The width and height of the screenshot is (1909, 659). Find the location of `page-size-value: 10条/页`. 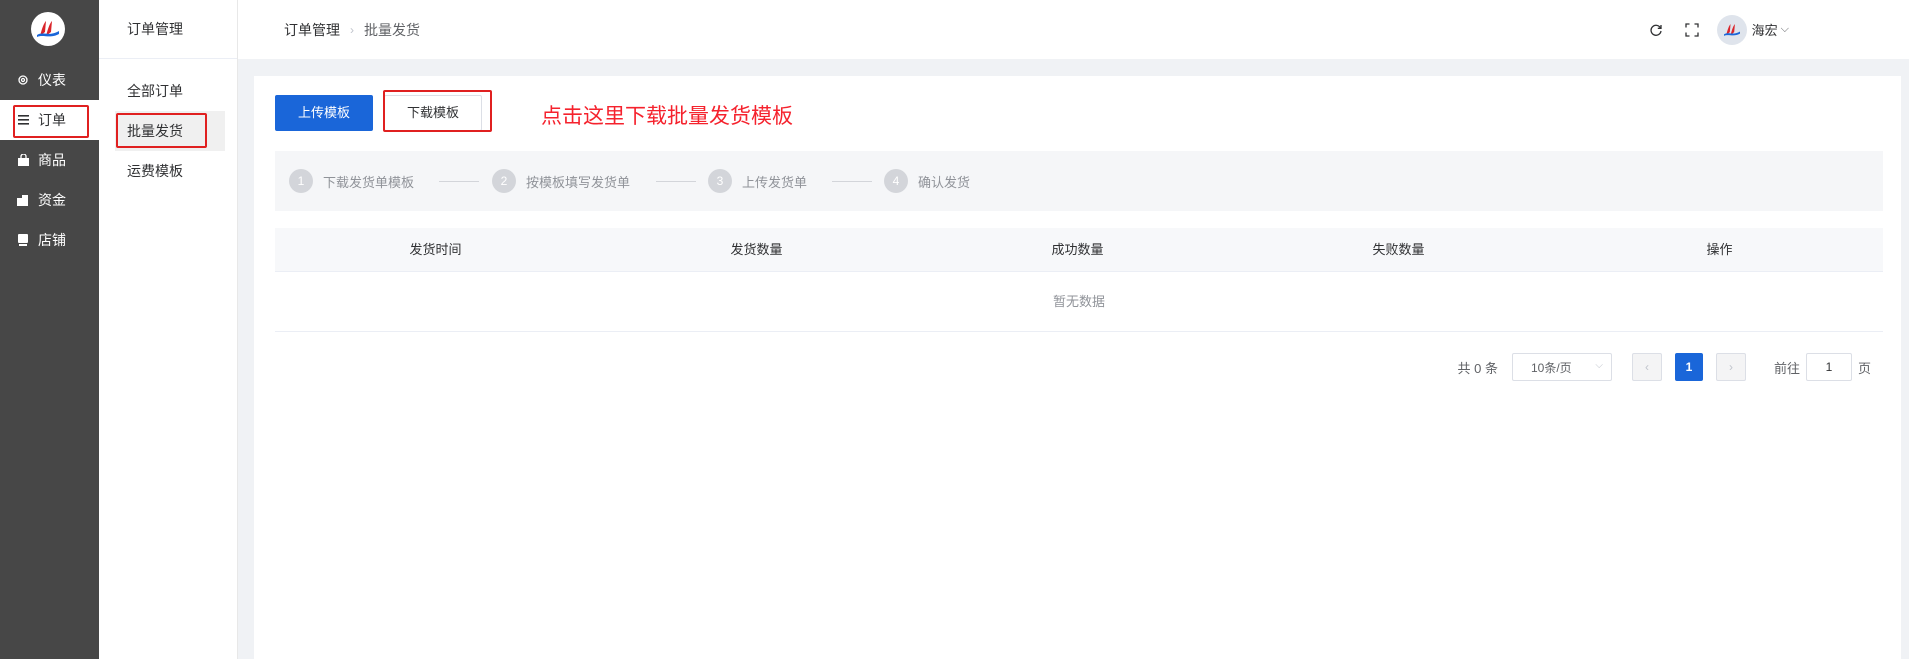

page-size-value: 10条/页 is located at coordinates (1551, 367).